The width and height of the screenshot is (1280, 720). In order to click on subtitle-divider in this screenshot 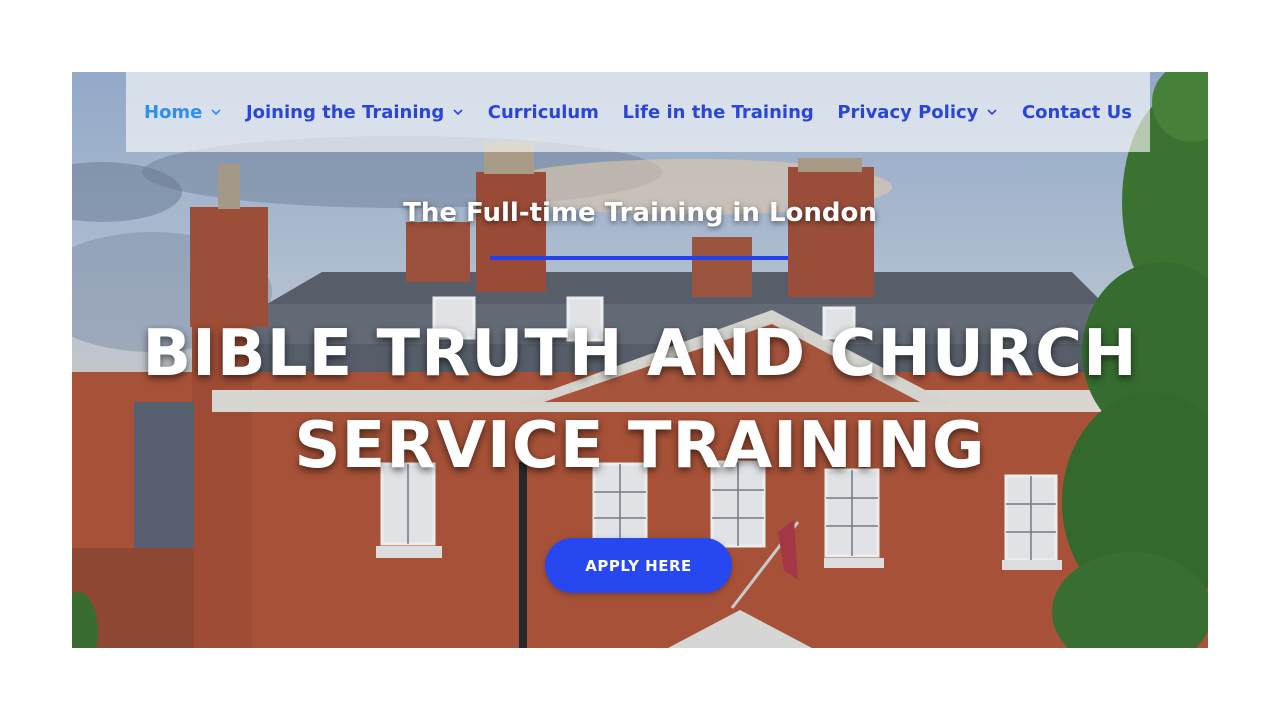, I will do `click(639, 258)`.